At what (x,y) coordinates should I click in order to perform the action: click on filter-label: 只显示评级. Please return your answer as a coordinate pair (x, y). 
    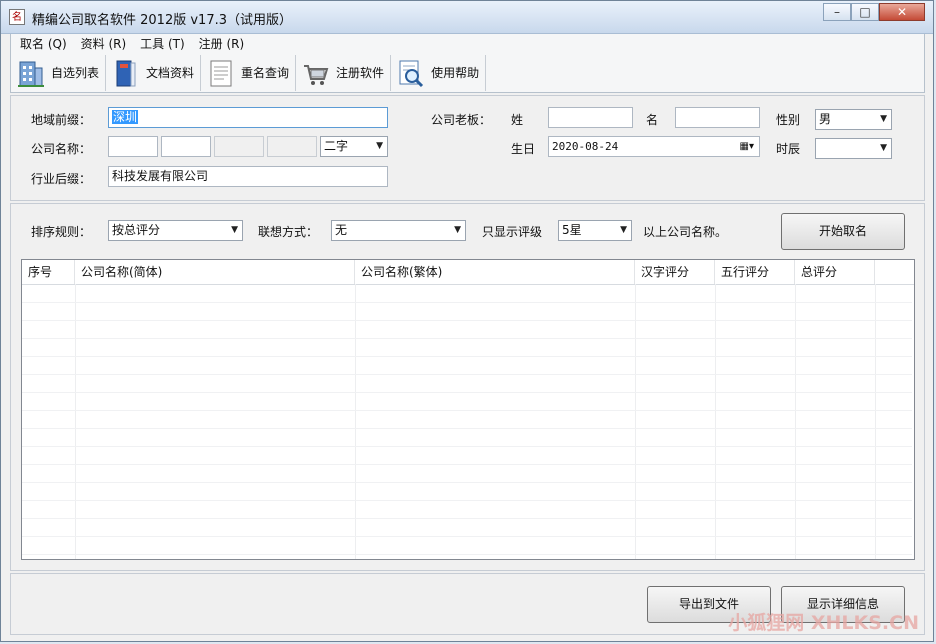
    Looking at the image, I should click on (512, 232).